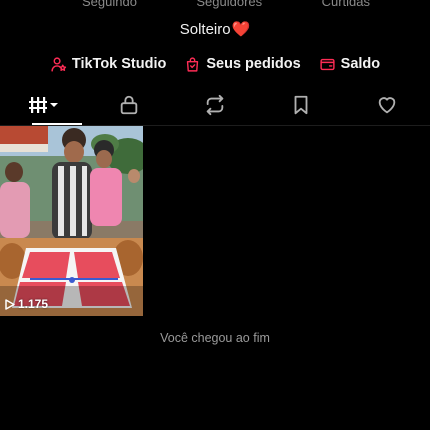 This screenshot has height=430, width=430. I want to click on profile-stats-row: Seguindo Seguidores Curtidas, so click(215, 6).